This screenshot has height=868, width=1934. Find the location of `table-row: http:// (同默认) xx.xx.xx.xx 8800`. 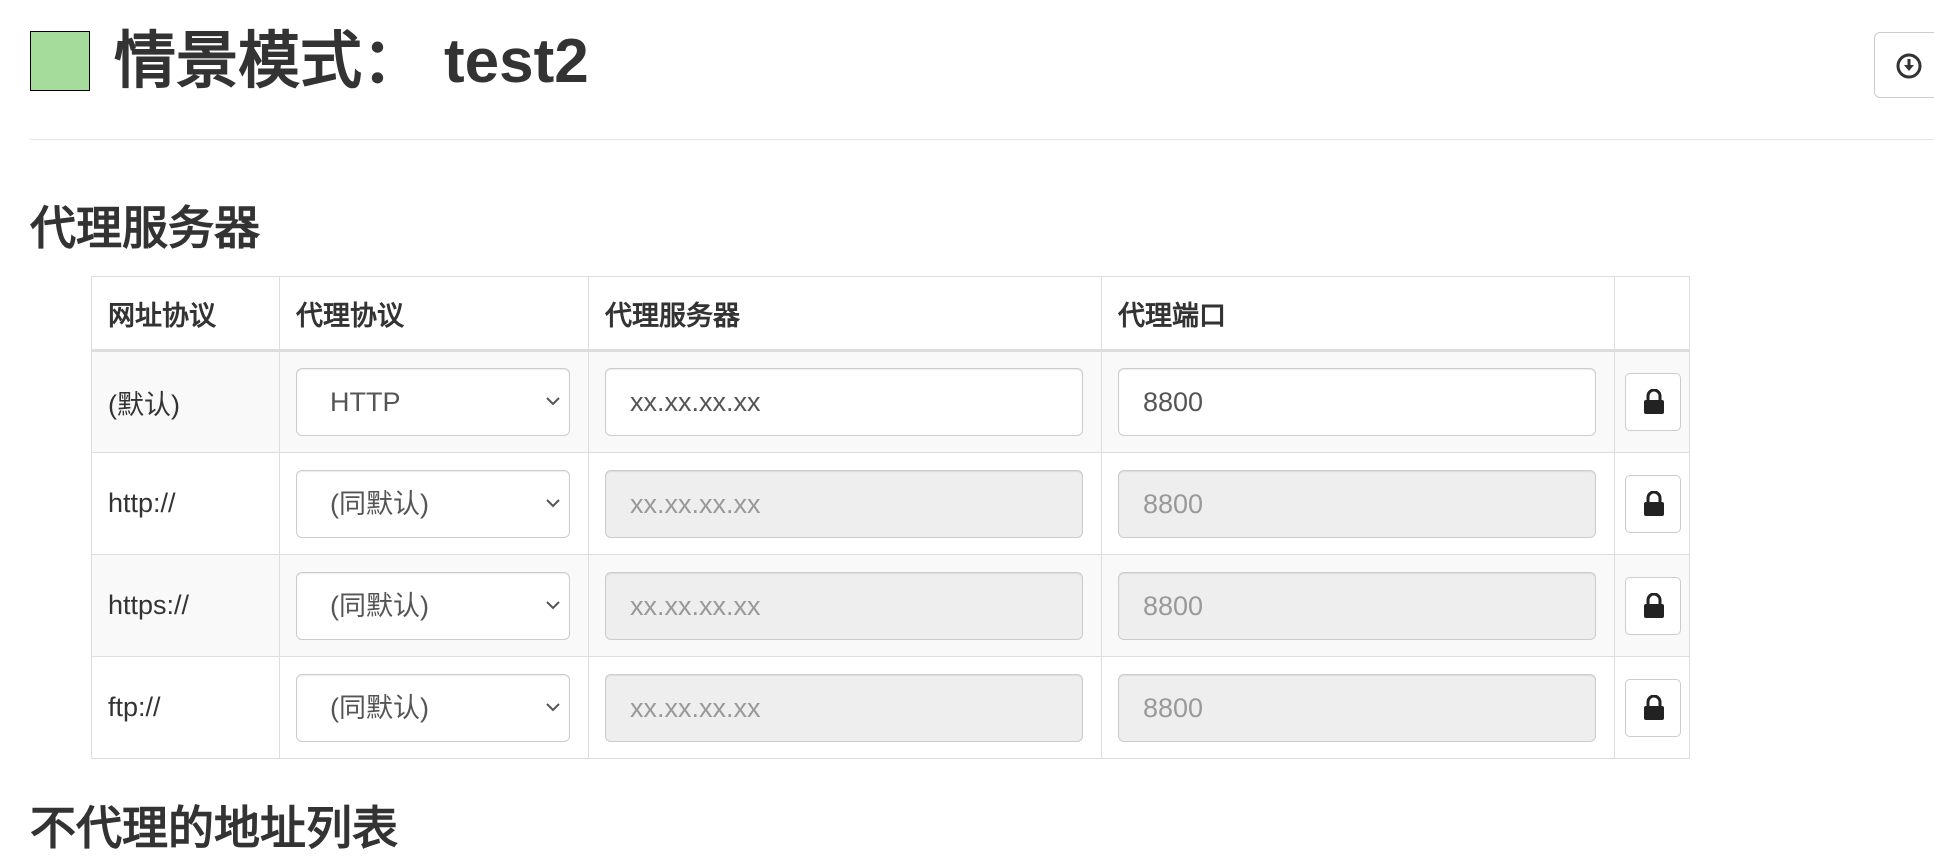

table-row: http:// (同默认) xx.xx.xx.xx 8800 is located at coordinates (890, 503).